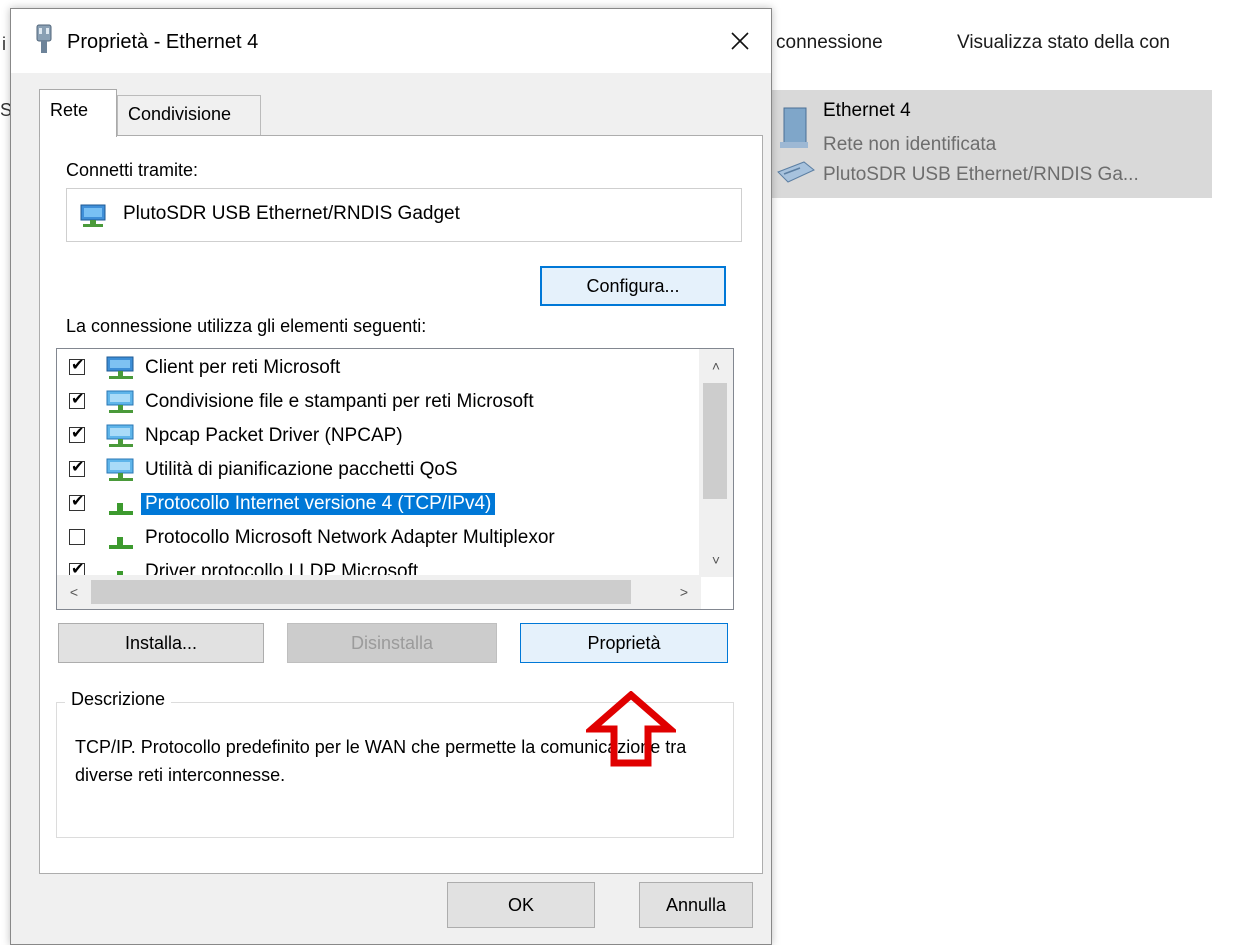 The width and height of the screenshot is (1234, 945). Describe the element at coordinates (684, 592) in the screenshot. I see `scroll-right-arrow: >` at that location.